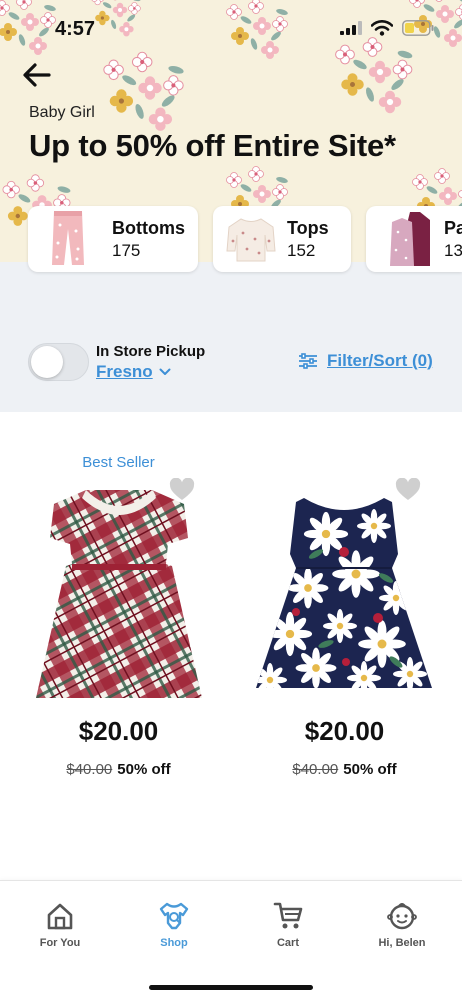 Image resolution: width=462 pixels, height=1000 pixels. What do you see at coordinates (165, 371) in the screenshot?
I see `chevron-down-icon` at bounding box center [165, 371].